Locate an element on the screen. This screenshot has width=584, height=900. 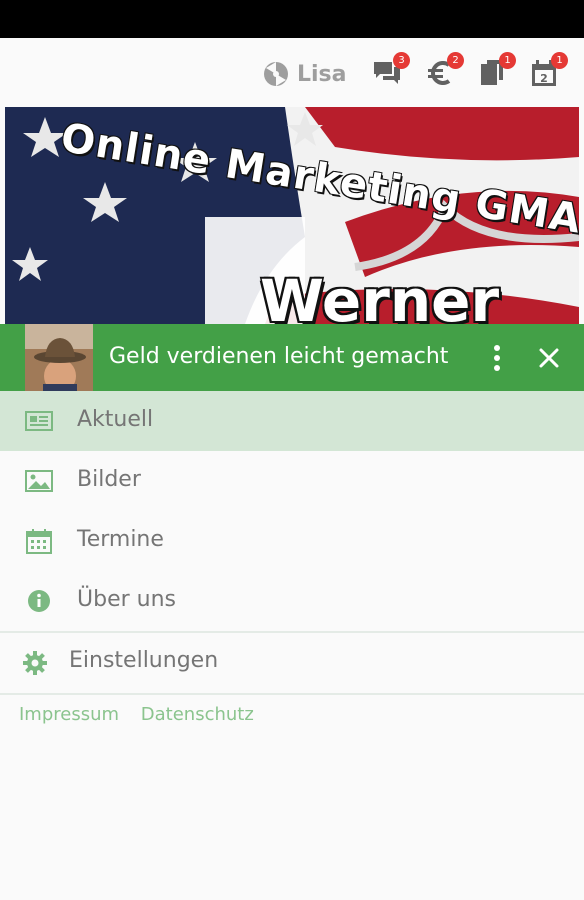
more-vert-icon is located at coordinates (497, 358).